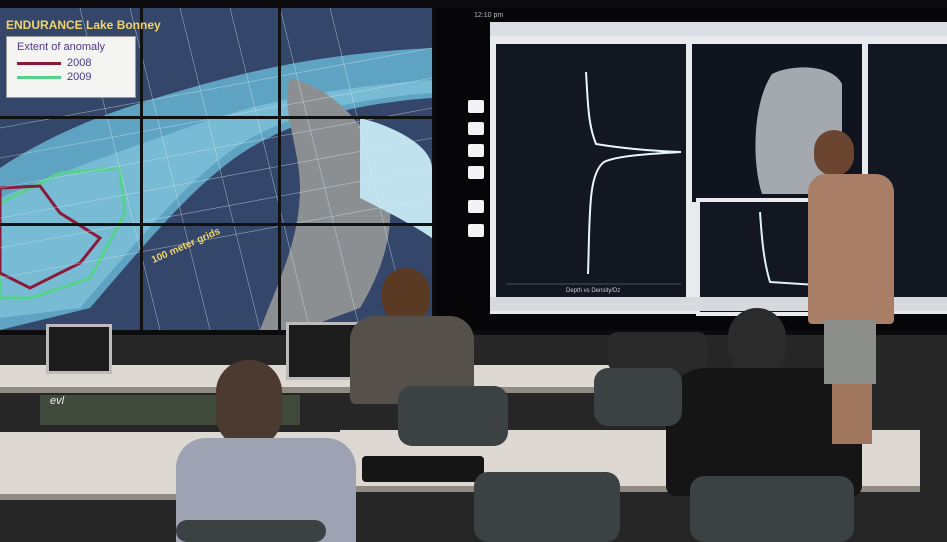 The image size is (947, 542). I want to click on laptop-left, so click(79, 349).